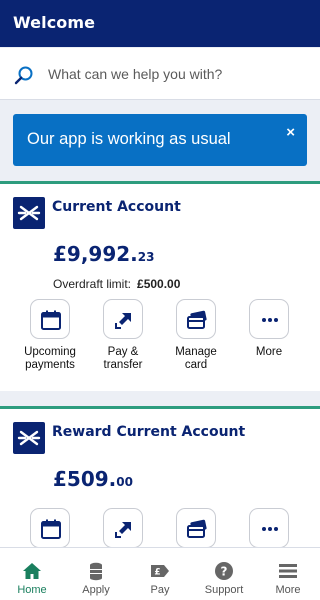  What do you see at coordinates (160, 590) in the screenshot?
I see `tab-label: Pay` at bounding box center [160, 590].